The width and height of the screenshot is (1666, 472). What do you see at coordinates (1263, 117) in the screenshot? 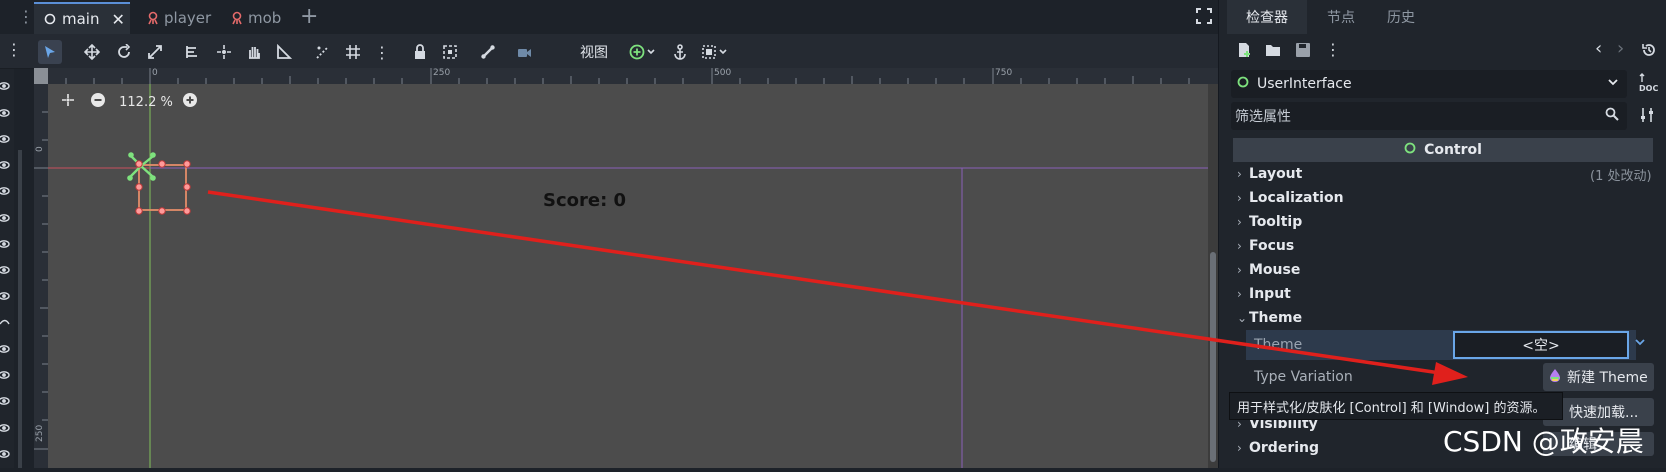
I see `filter-placeholder: 筛选属性` at bounding box center [1263, 117].